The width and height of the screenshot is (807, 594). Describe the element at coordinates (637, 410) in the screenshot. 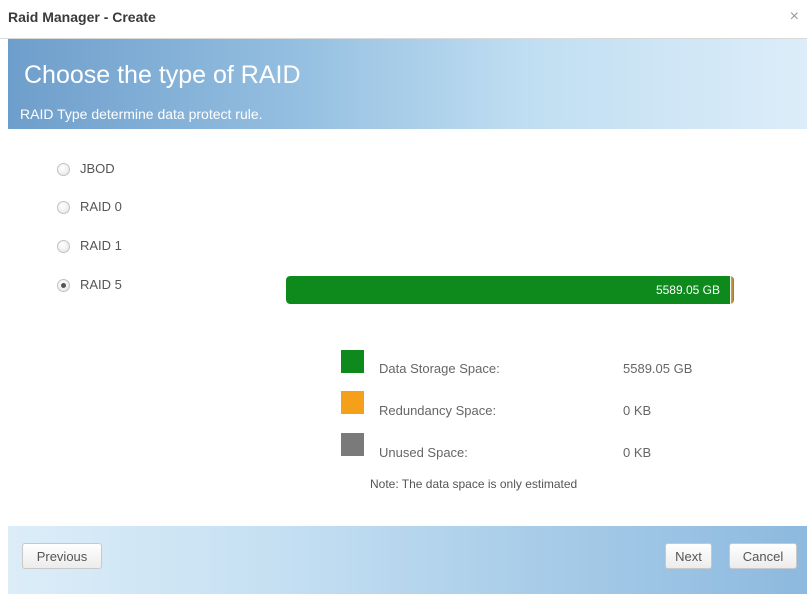

I see `redundancy-value: 0 KB` at that location.